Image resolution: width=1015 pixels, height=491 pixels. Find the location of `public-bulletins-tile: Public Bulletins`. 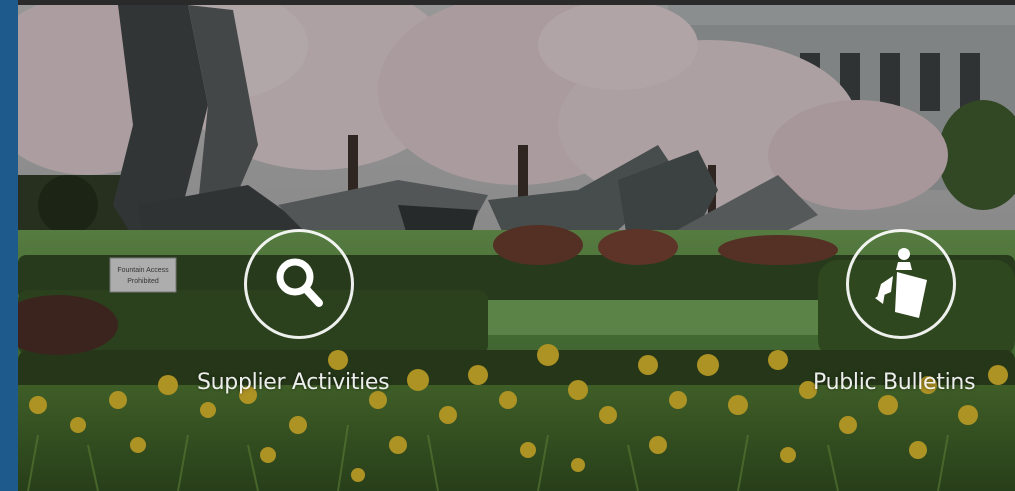

public-bulletins-tile: Public Bulletins is located at coordinates (904, 316).